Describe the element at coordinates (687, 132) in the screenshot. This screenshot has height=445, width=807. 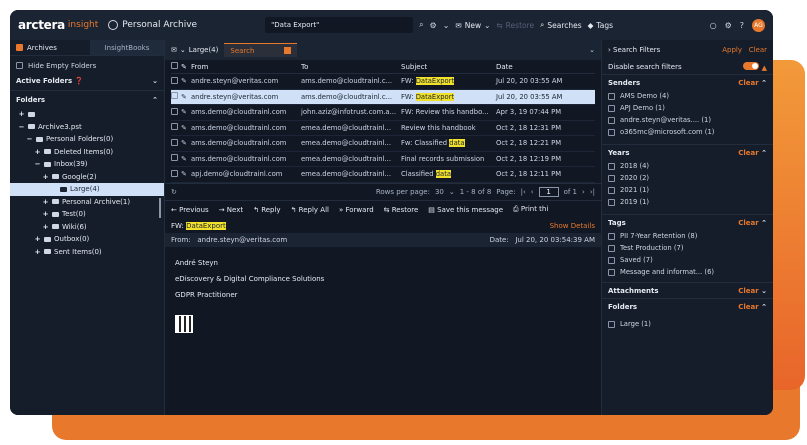
I see `sender-filter-item: o365mc@microsoft.com (1)` at that location.